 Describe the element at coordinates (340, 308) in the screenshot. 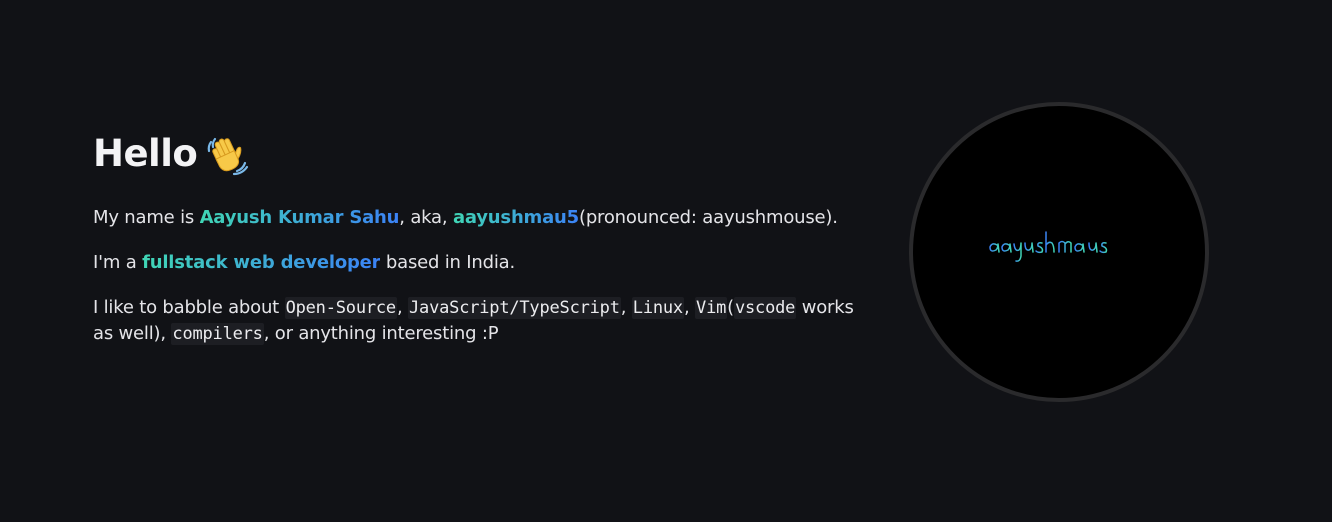

I see `topic-open-source: Open-Source` at that location.